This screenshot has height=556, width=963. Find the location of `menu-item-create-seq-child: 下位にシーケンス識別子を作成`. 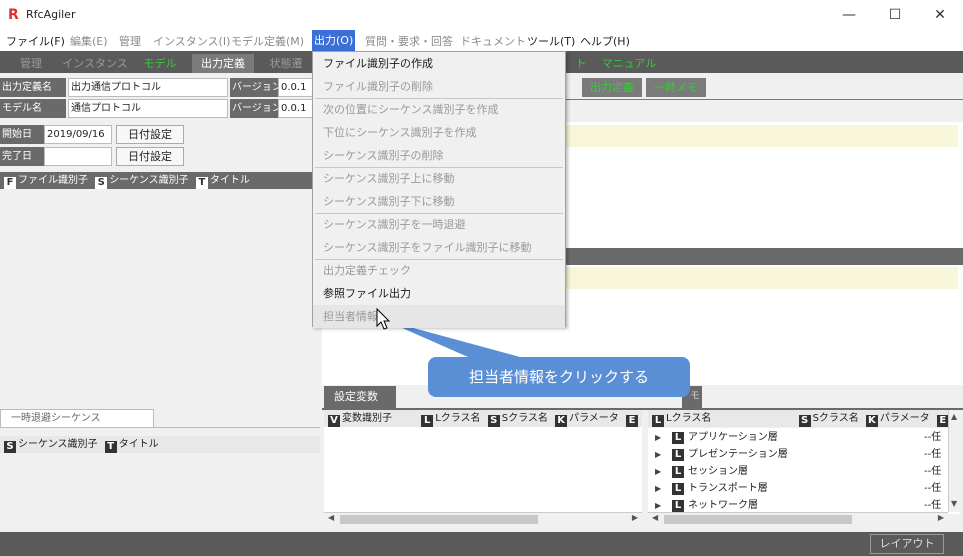

menu-item-create-seq-child: 下位にシーケンス識別子を作成 is located at coordinates (439, 132).